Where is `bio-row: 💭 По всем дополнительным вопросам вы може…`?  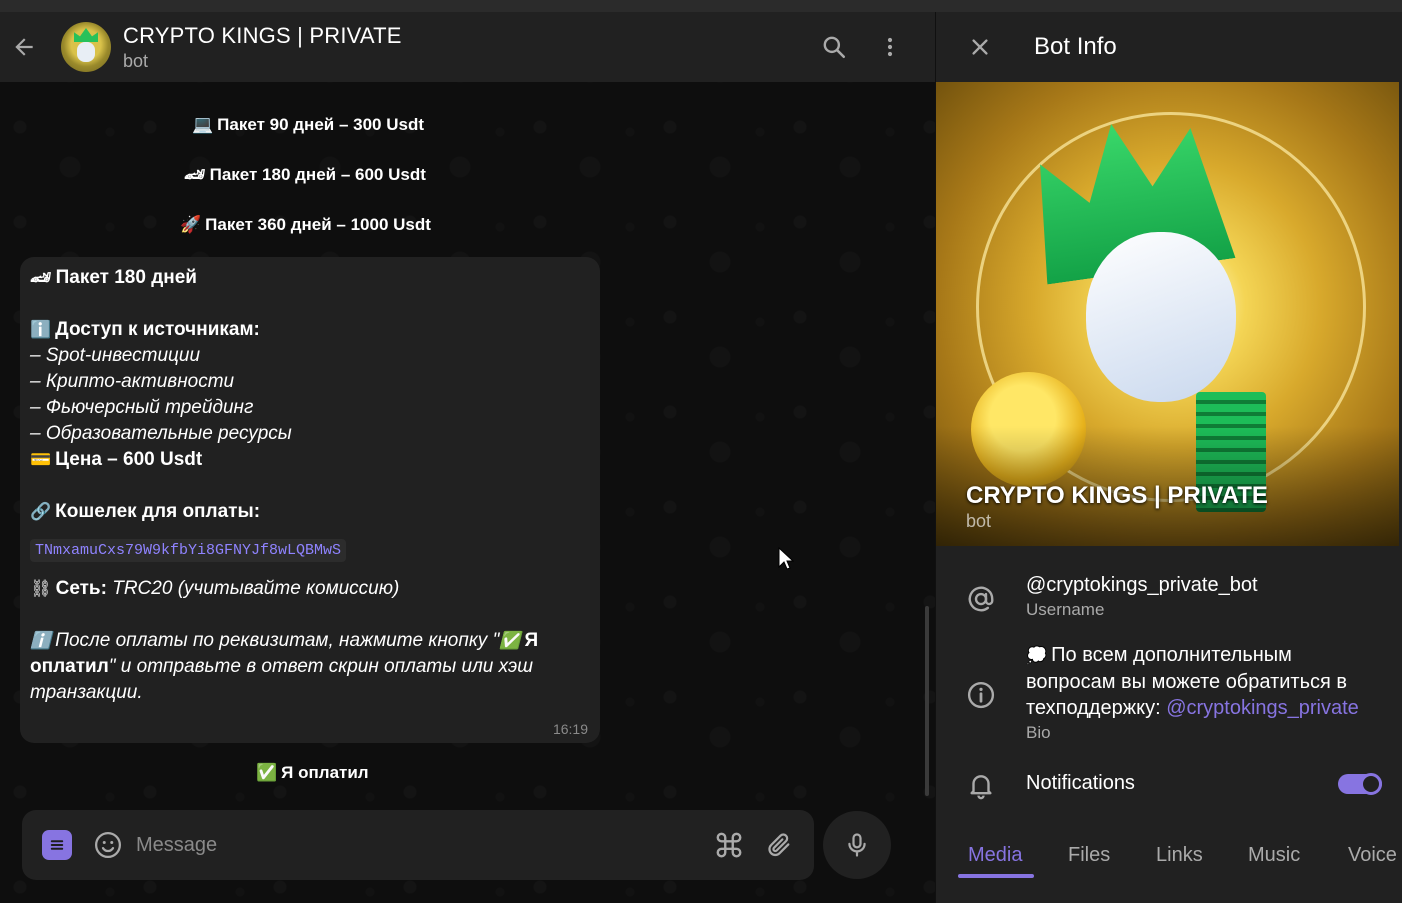
bio-row: 💭 По всем дополнительным вопросам вы може… is located at coordinates (1167, 692).